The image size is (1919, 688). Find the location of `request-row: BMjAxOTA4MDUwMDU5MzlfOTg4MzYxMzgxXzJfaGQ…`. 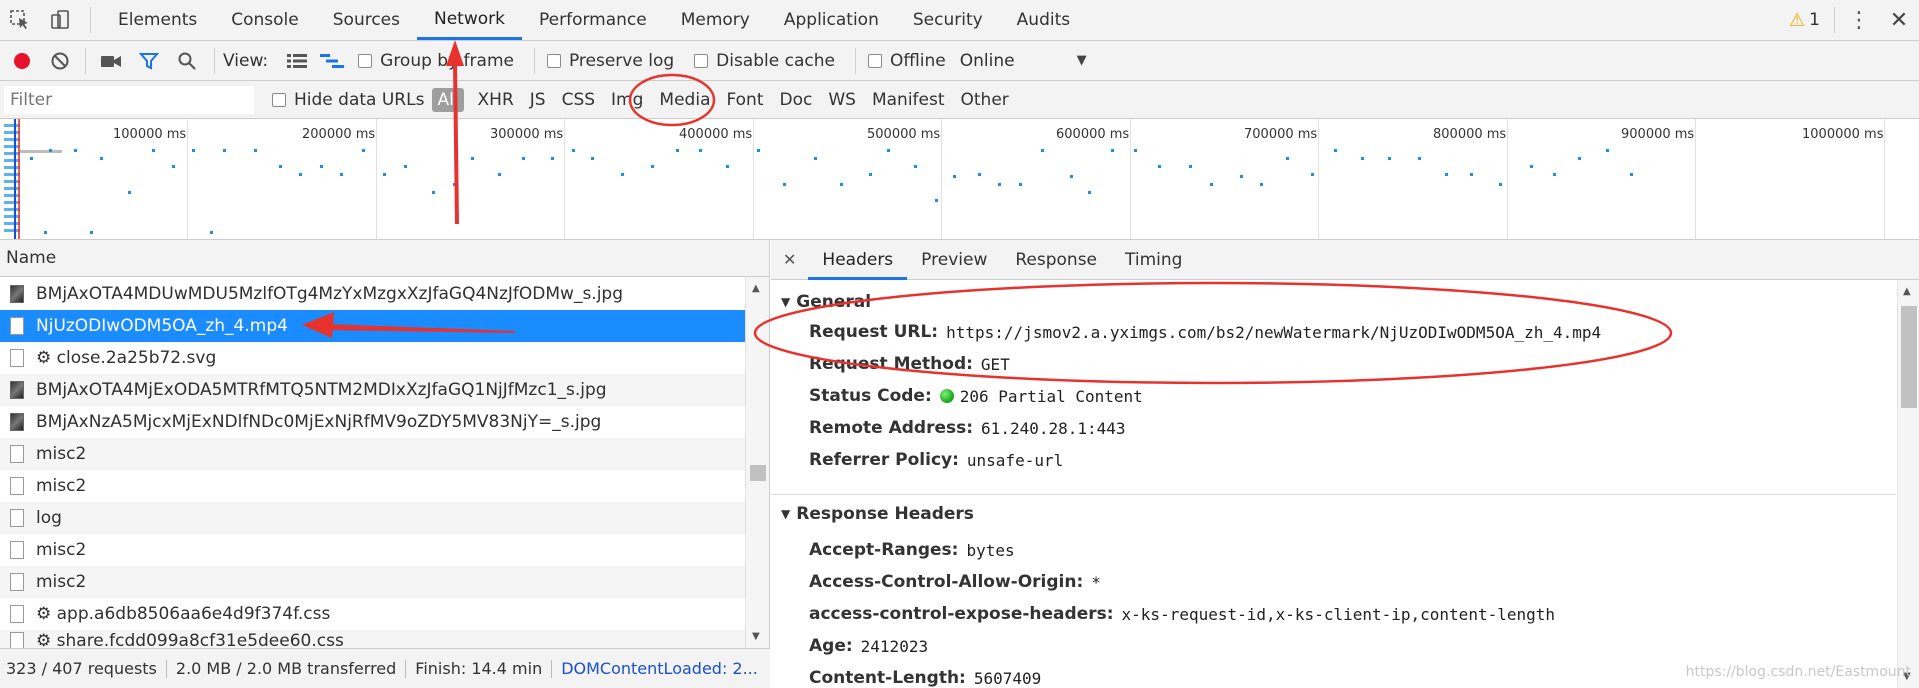

request-row: BMjAxOTA4MDUwMDU5MzlfOTg4MzYxMzgxXzJfaGQ… is located at coordinates (372, 294).